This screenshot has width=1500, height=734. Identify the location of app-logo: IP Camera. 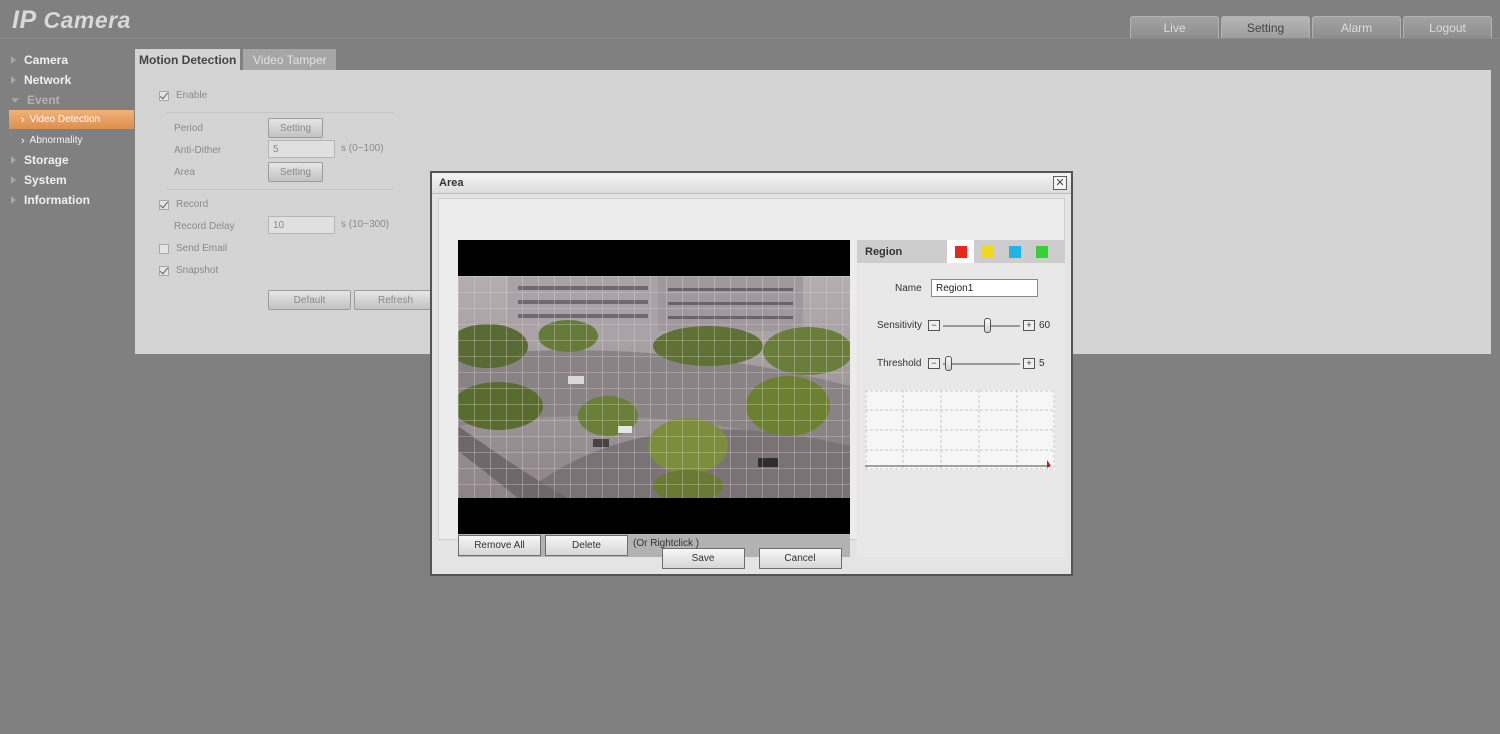
(71, 20).